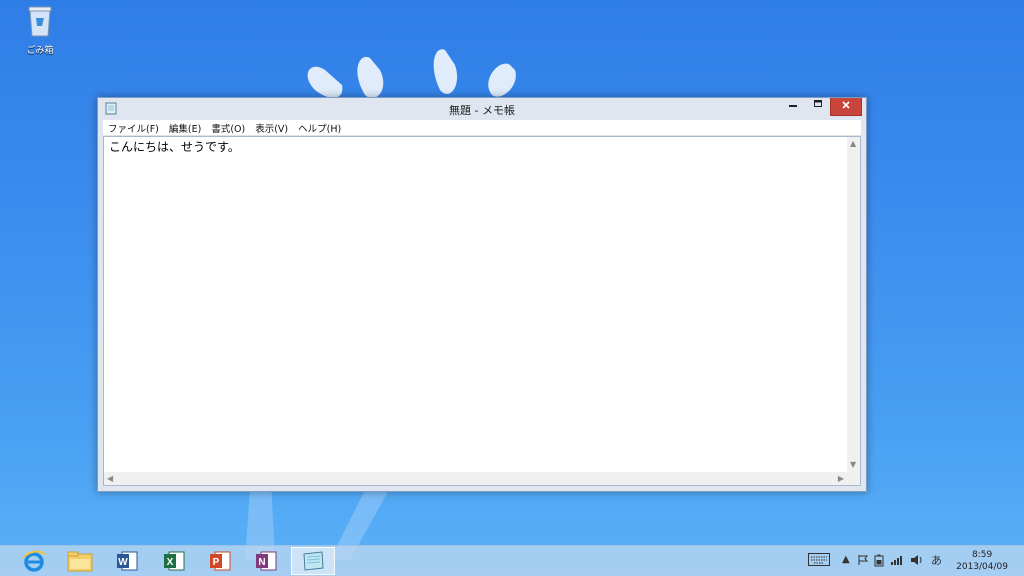 This screenshot has height=576, width=1024. Describe the element at coordinates (982, 561) in the screenshot. I see `clock: 8:59 2013/04/09` at that location.